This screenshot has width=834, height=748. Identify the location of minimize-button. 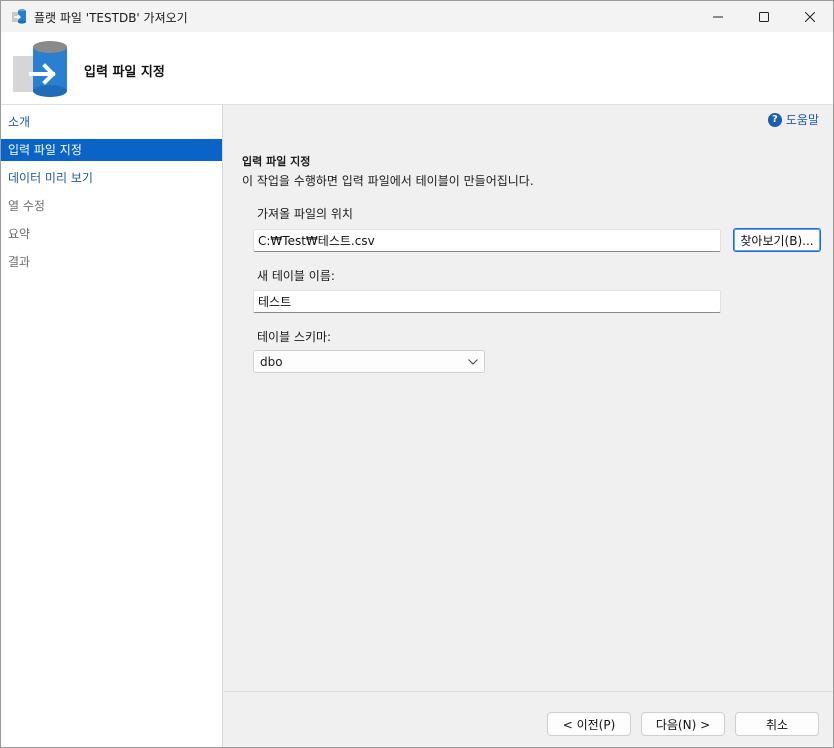
(718, 16).